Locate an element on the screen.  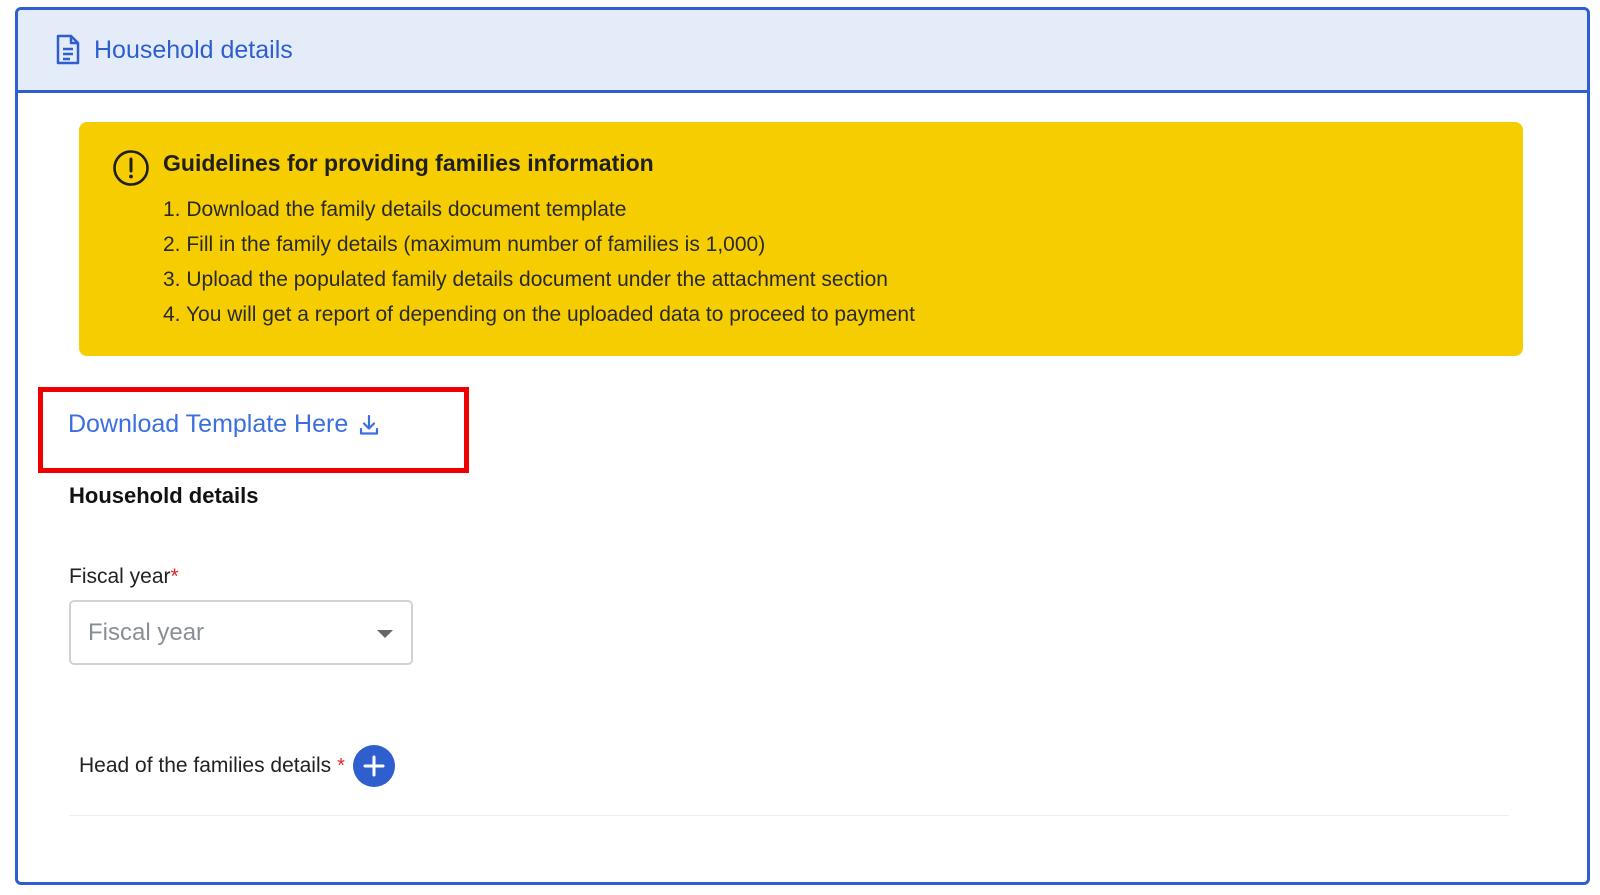
fiscal-year-select: Fiscal year is located at coordinates (241, 632).